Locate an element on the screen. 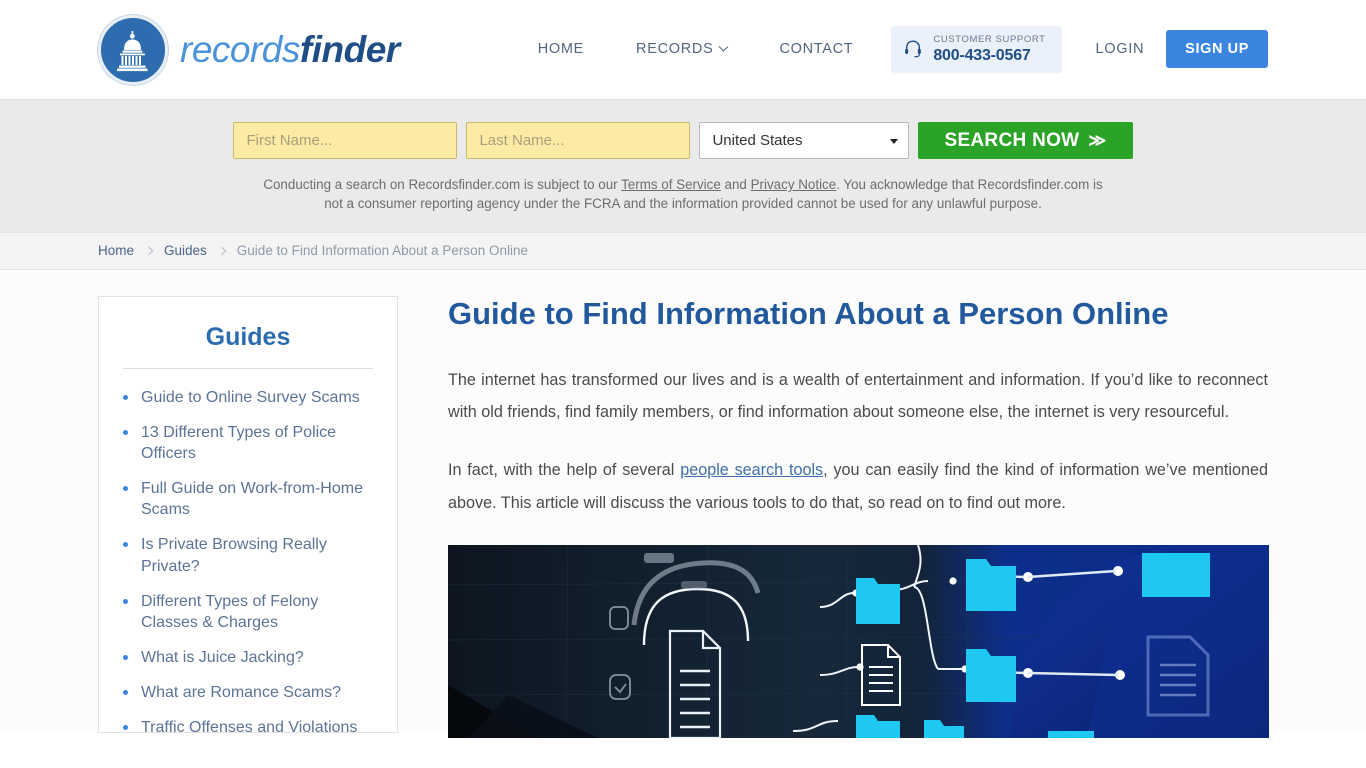  sidebar-item-romance-scams: What are Romance Scams? is located at coordinates (241, 692).